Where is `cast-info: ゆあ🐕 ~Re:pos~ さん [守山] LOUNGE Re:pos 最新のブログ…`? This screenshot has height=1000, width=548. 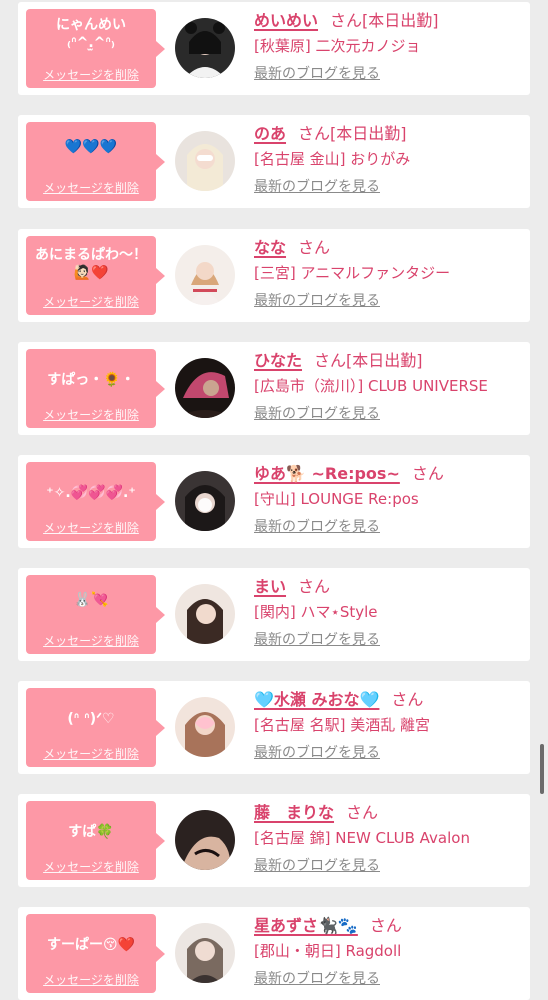
cast-info: ゆあ🐕 ~Re:pos~ さん [守山] LOUNGE Re:pos 最新のブログ… is located at coordinates (389, 499).